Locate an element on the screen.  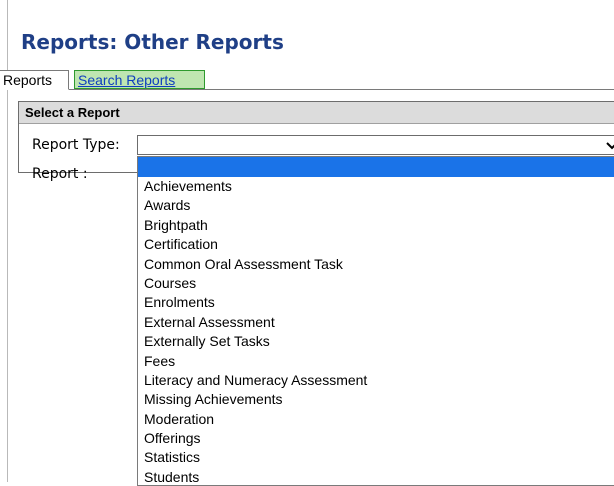
dropdown-option: External Assessment is located at coordinates (376, 322).